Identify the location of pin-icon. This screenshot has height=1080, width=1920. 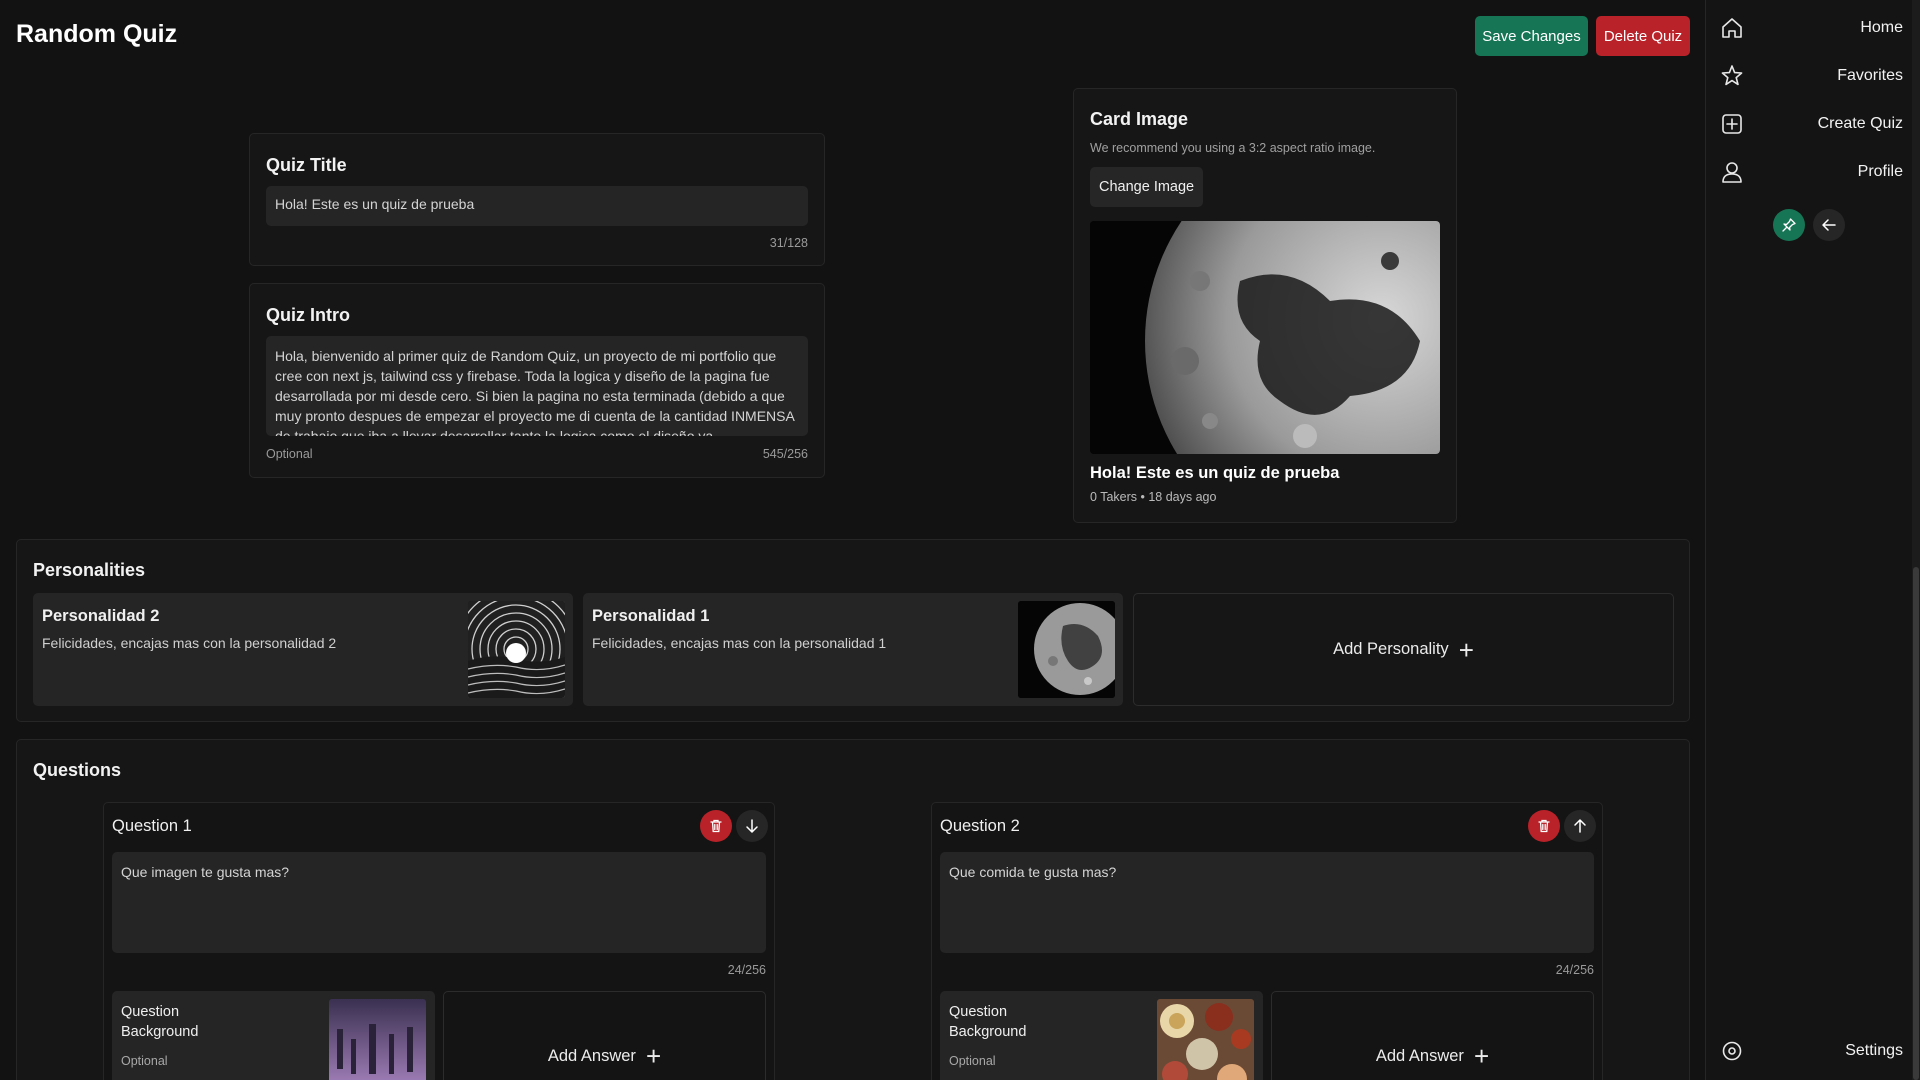
(1789, 225).